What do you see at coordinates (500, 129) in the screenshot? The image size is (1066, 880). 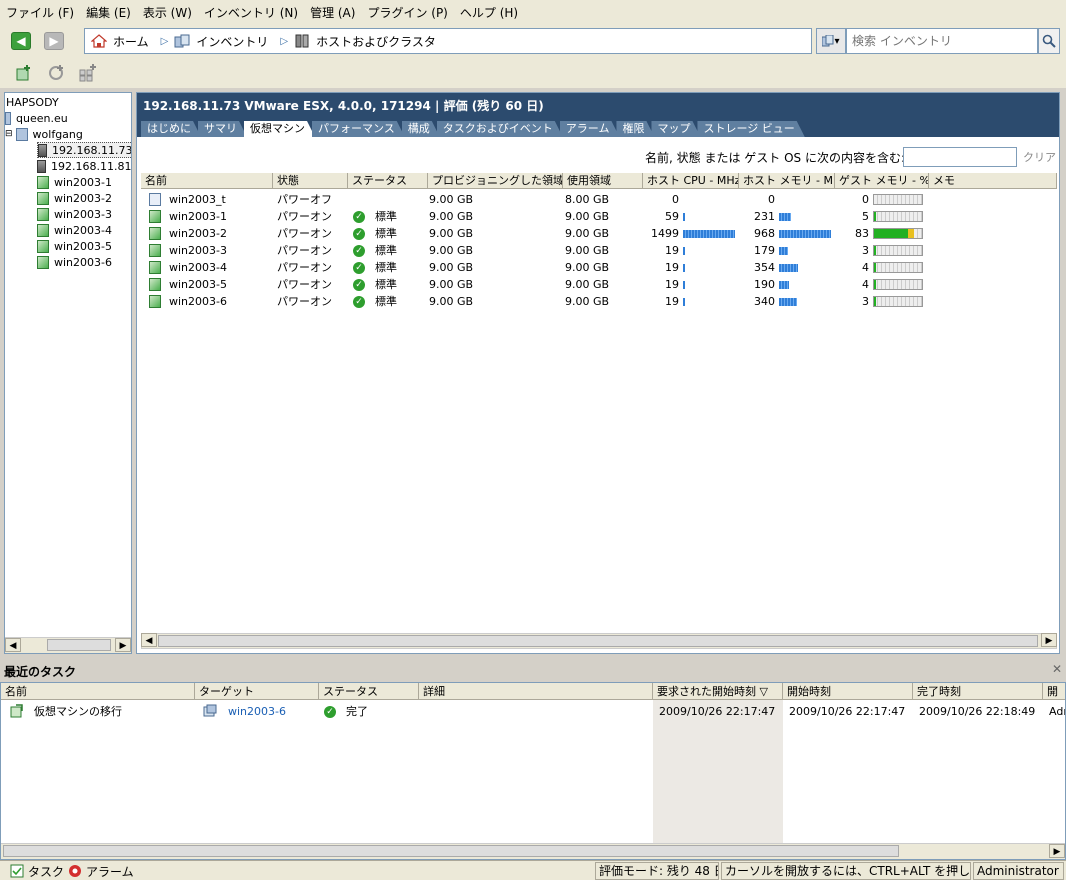 I see `tab-tasks-events: タスクおよびイベント` at bounding box center [500, 129].